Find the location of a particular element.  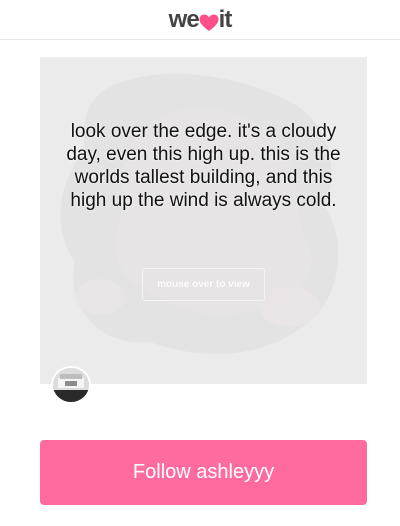

weheartit-logo: we it is located at coordinates (200, 19).